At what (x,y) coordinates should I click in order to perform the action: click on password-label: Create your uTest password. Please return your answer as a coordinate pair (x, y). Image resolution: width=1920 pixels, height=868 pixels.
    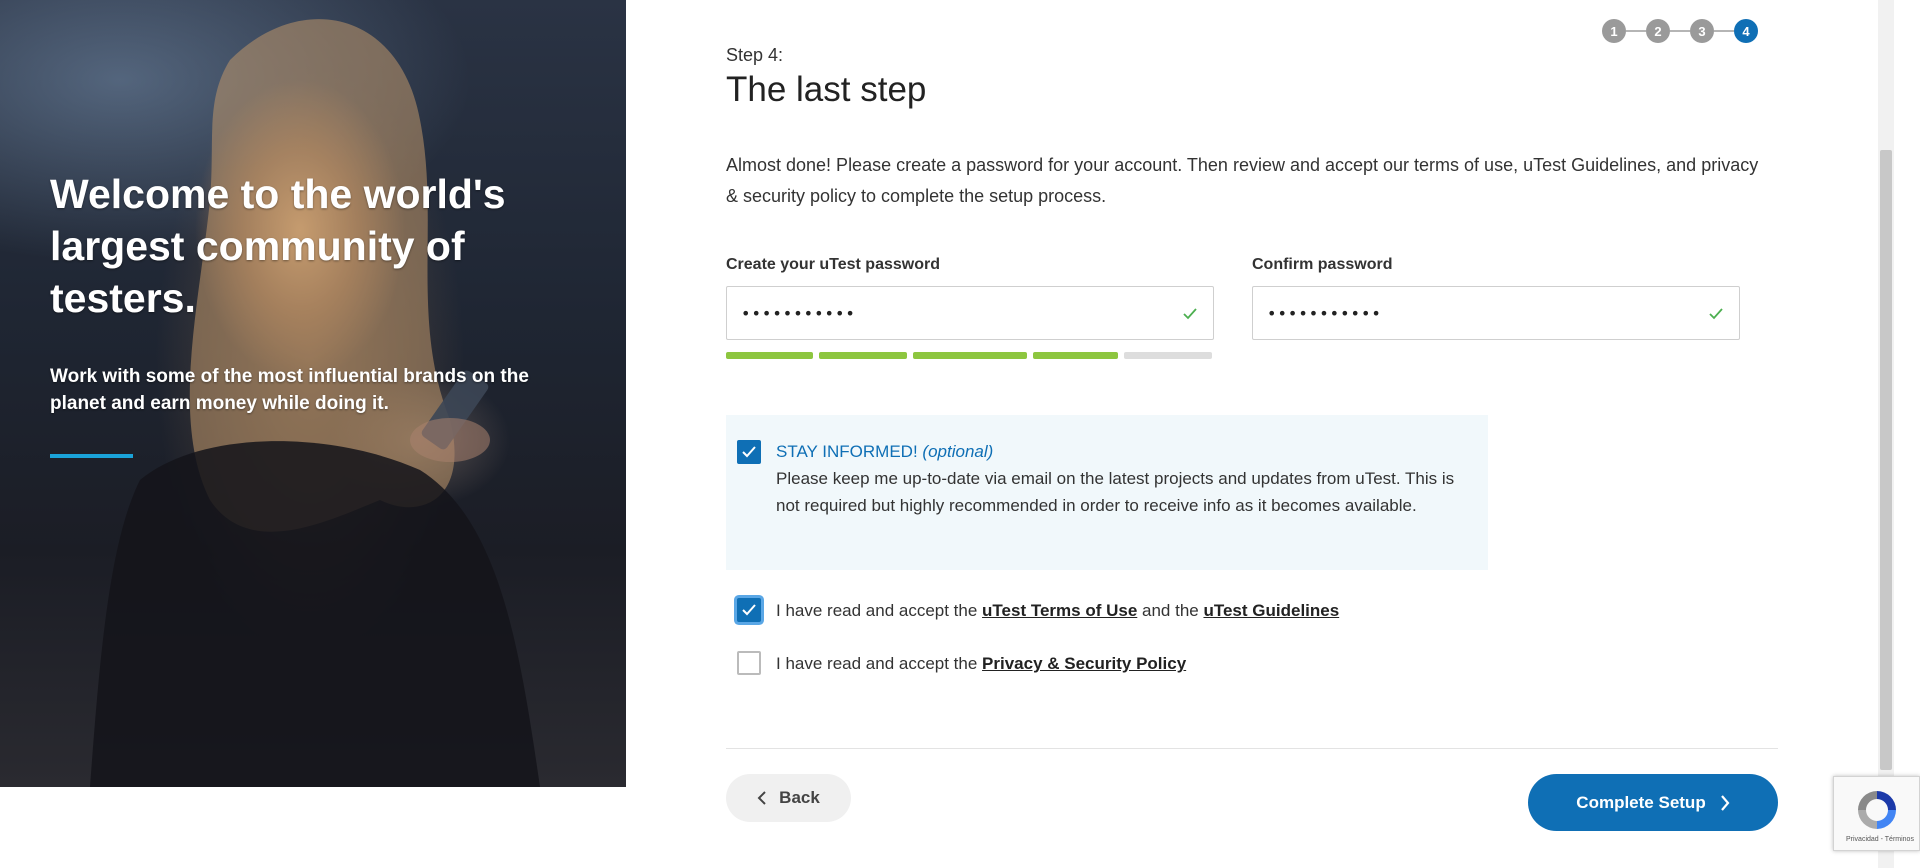
    Looking at the image, I should click on (833, 264).